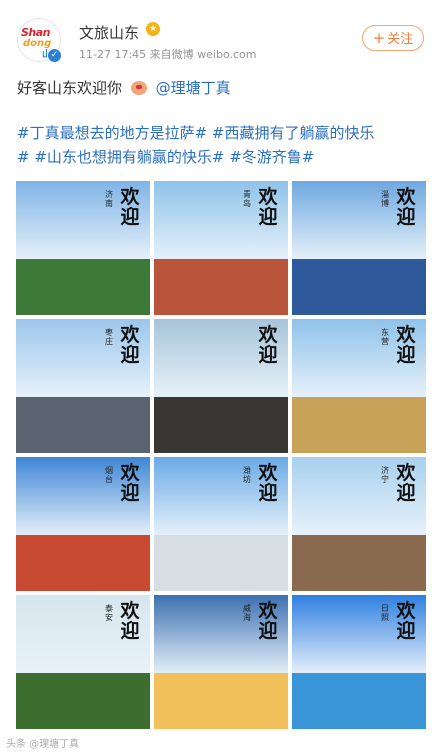 This screenshot has height=752, width=440. I want to click on greeting-text: 好客山东欢迎你, so click(70, 88).